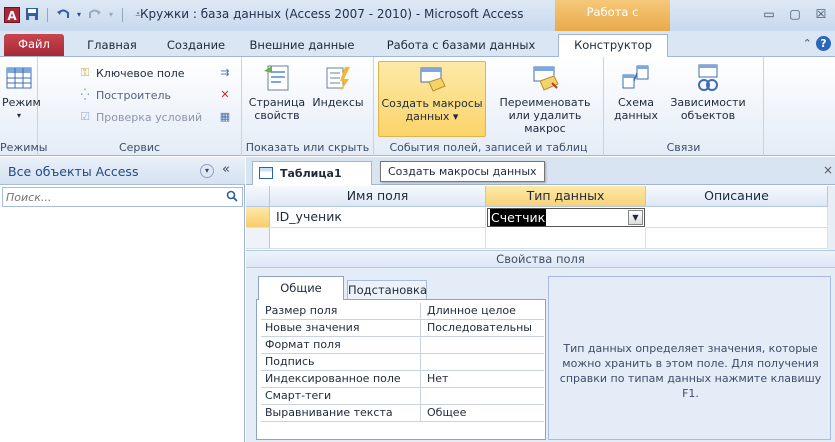 This screenshot has width=835, height=442. I want to click on builder-label: Построитель, so click(134, 95).